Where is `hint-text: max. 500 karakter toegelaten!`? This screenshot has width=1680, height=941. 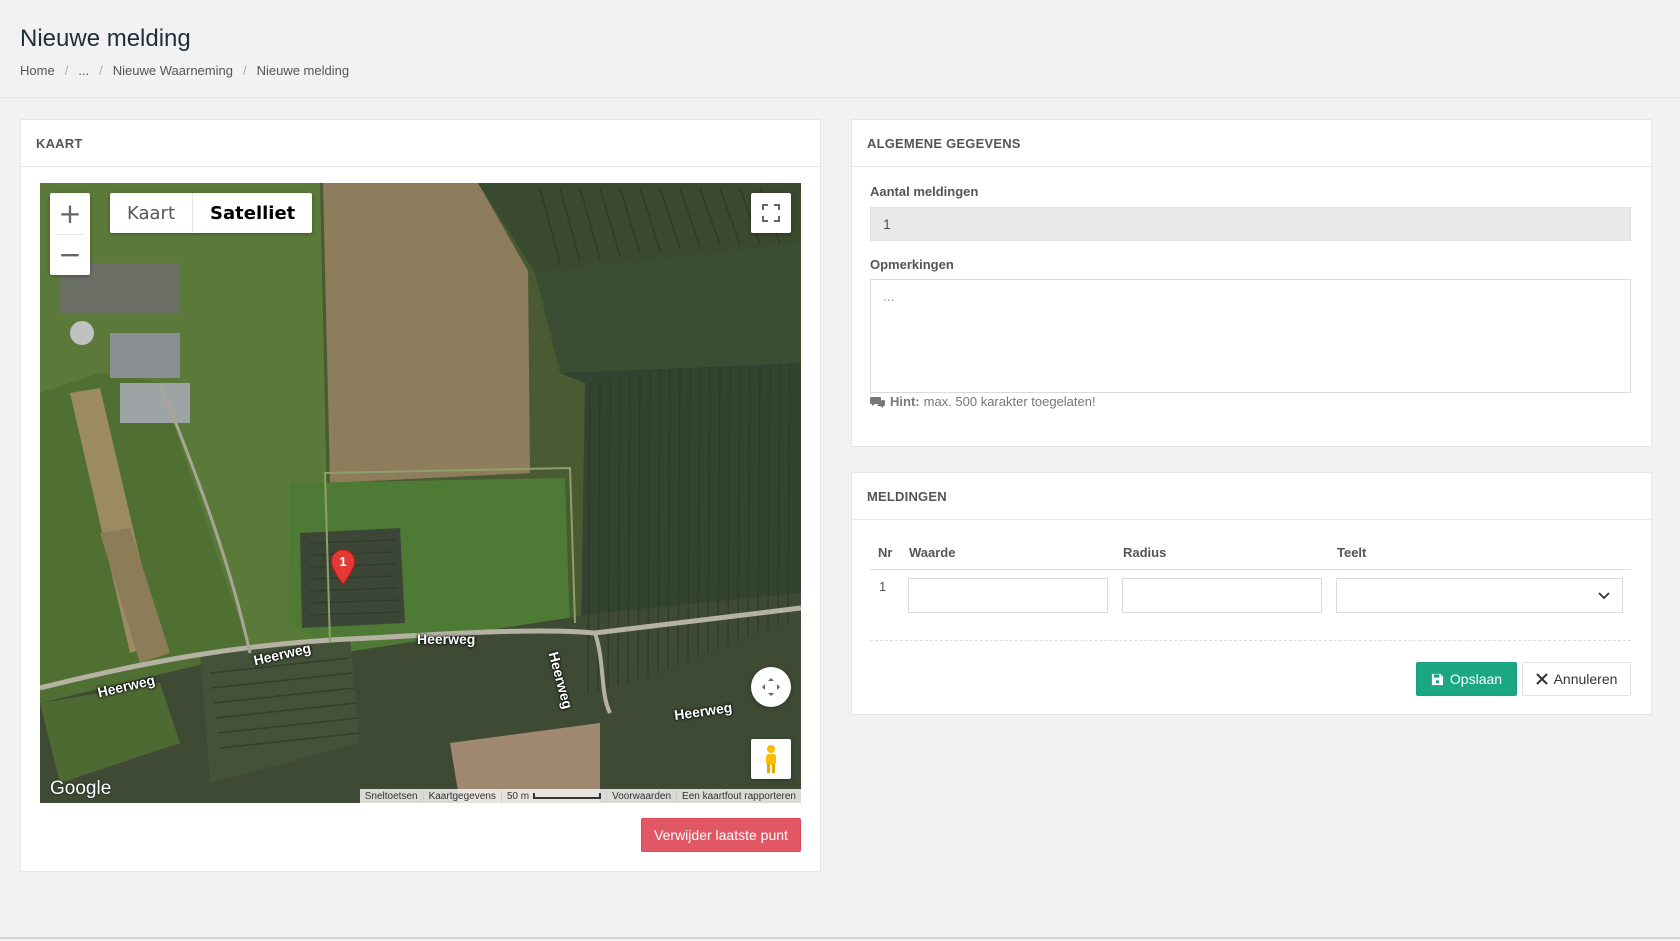 hint-text: max. 500 karakter toegelaten! is located at coordinates (1009, 401).